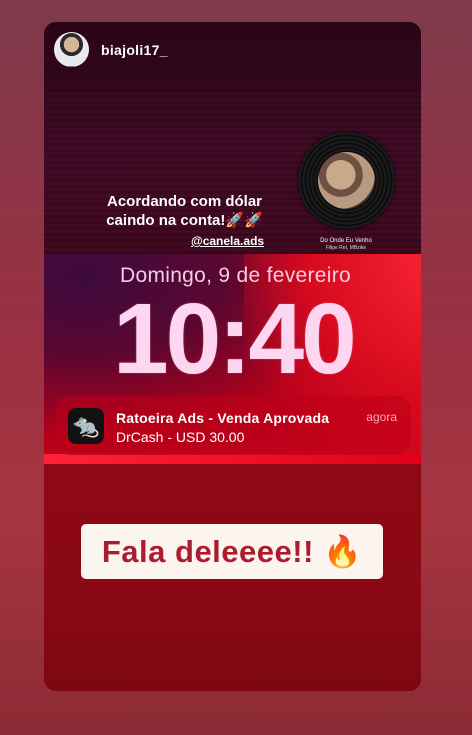 Image resolution: width=472 pixels, height=735 pixels. What do you see at coordinates (227, 241) in the screenshot?
I see `mention-link: @canela.ads` at bounding box center [227, 241].